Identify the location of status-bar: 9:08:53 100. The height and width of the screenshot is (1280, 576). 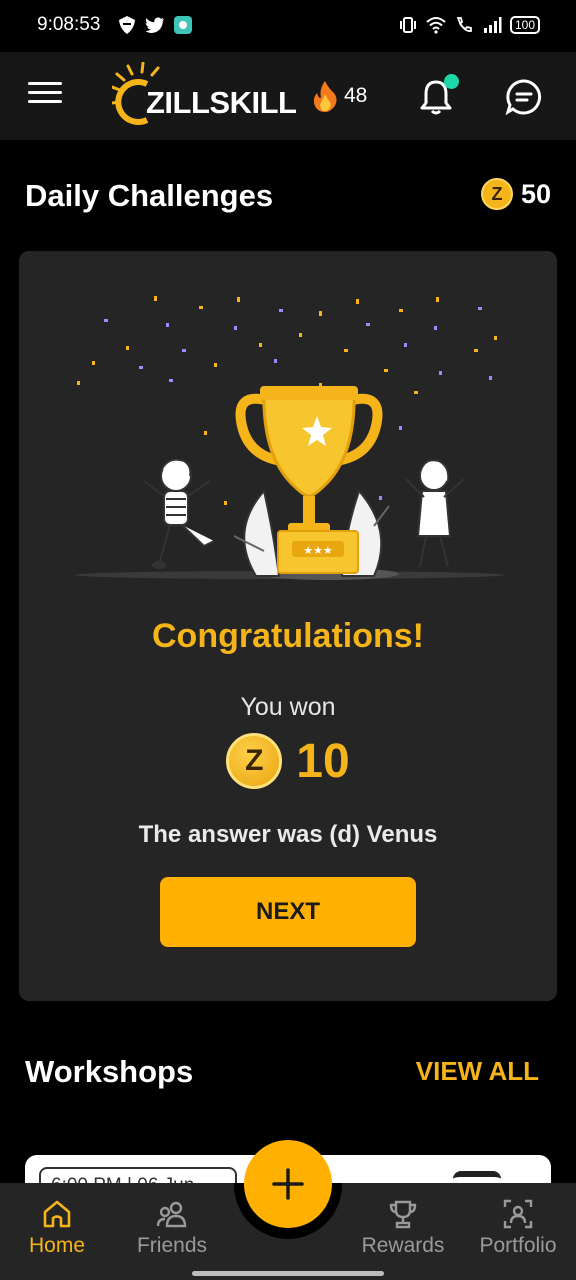
(288, 26).